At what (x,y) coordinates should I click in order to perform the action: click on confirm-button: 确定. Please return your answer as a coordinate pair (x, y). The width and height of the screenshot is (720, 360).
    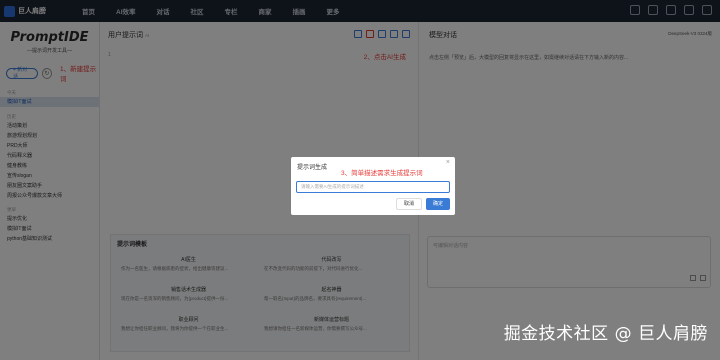
    Looking at the image, I should click on (438, 204).